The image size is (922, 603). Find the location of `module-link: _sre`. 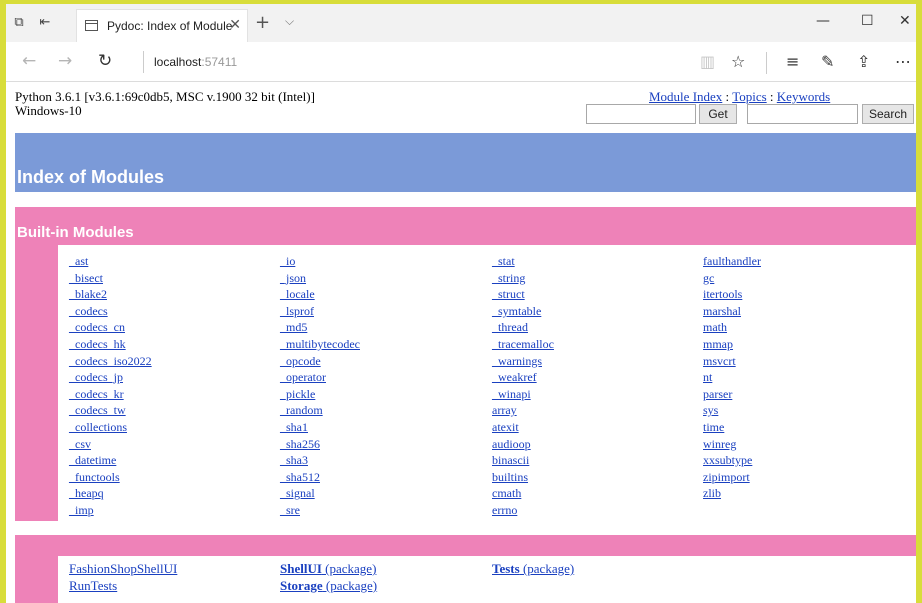

module-link: _sre is located at coordinates (320, 510).